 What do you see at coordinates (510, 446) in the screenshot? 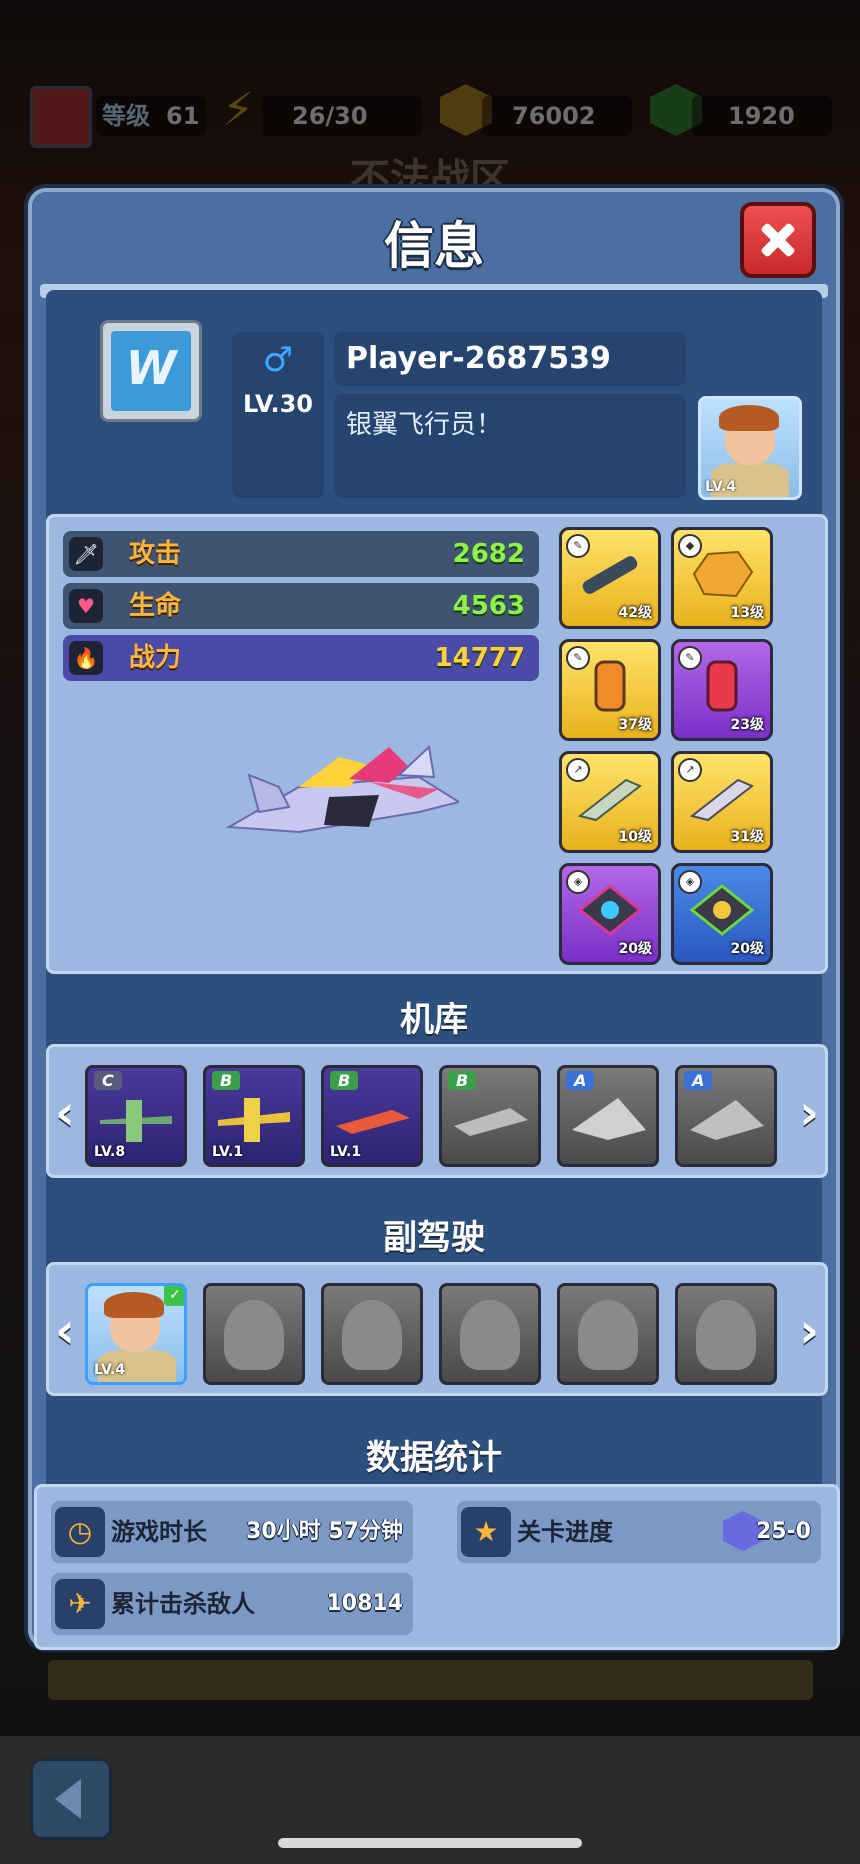
I see `signature-box: 银翼飞行员！` at bounding box center [510, 446].